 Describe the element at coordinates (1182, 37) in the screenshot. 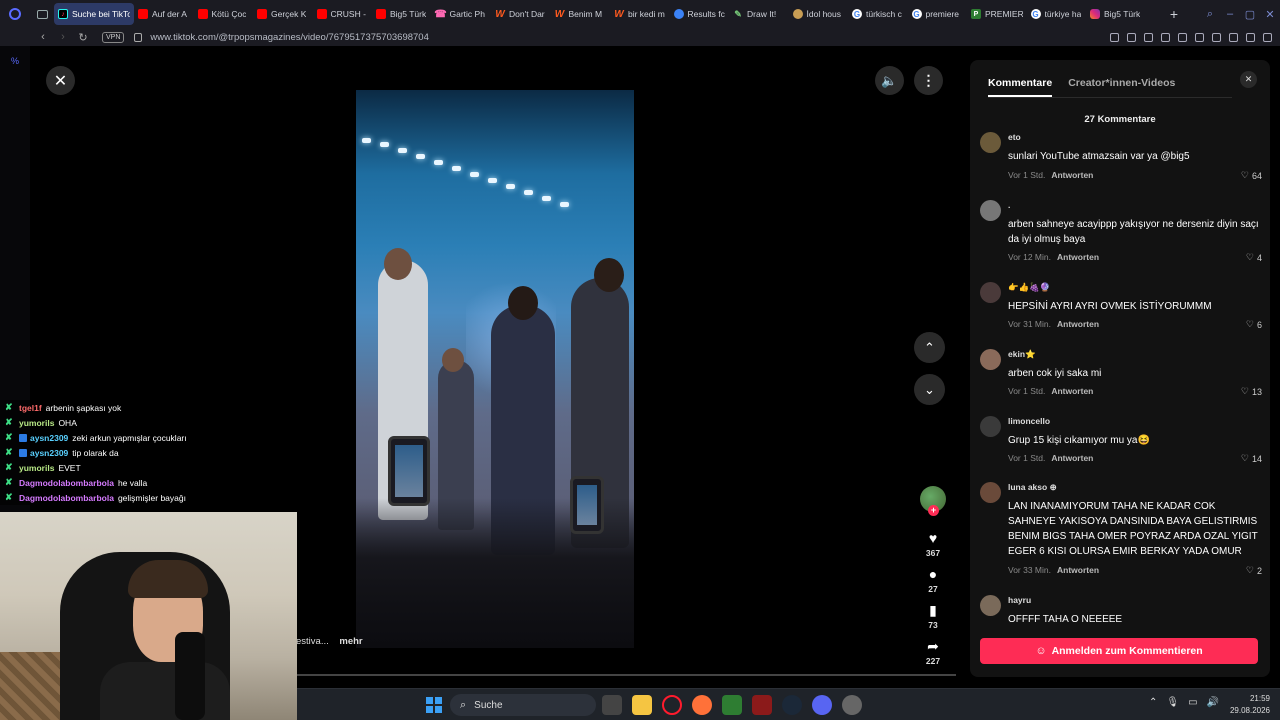

I see `heart-icon` at that location.